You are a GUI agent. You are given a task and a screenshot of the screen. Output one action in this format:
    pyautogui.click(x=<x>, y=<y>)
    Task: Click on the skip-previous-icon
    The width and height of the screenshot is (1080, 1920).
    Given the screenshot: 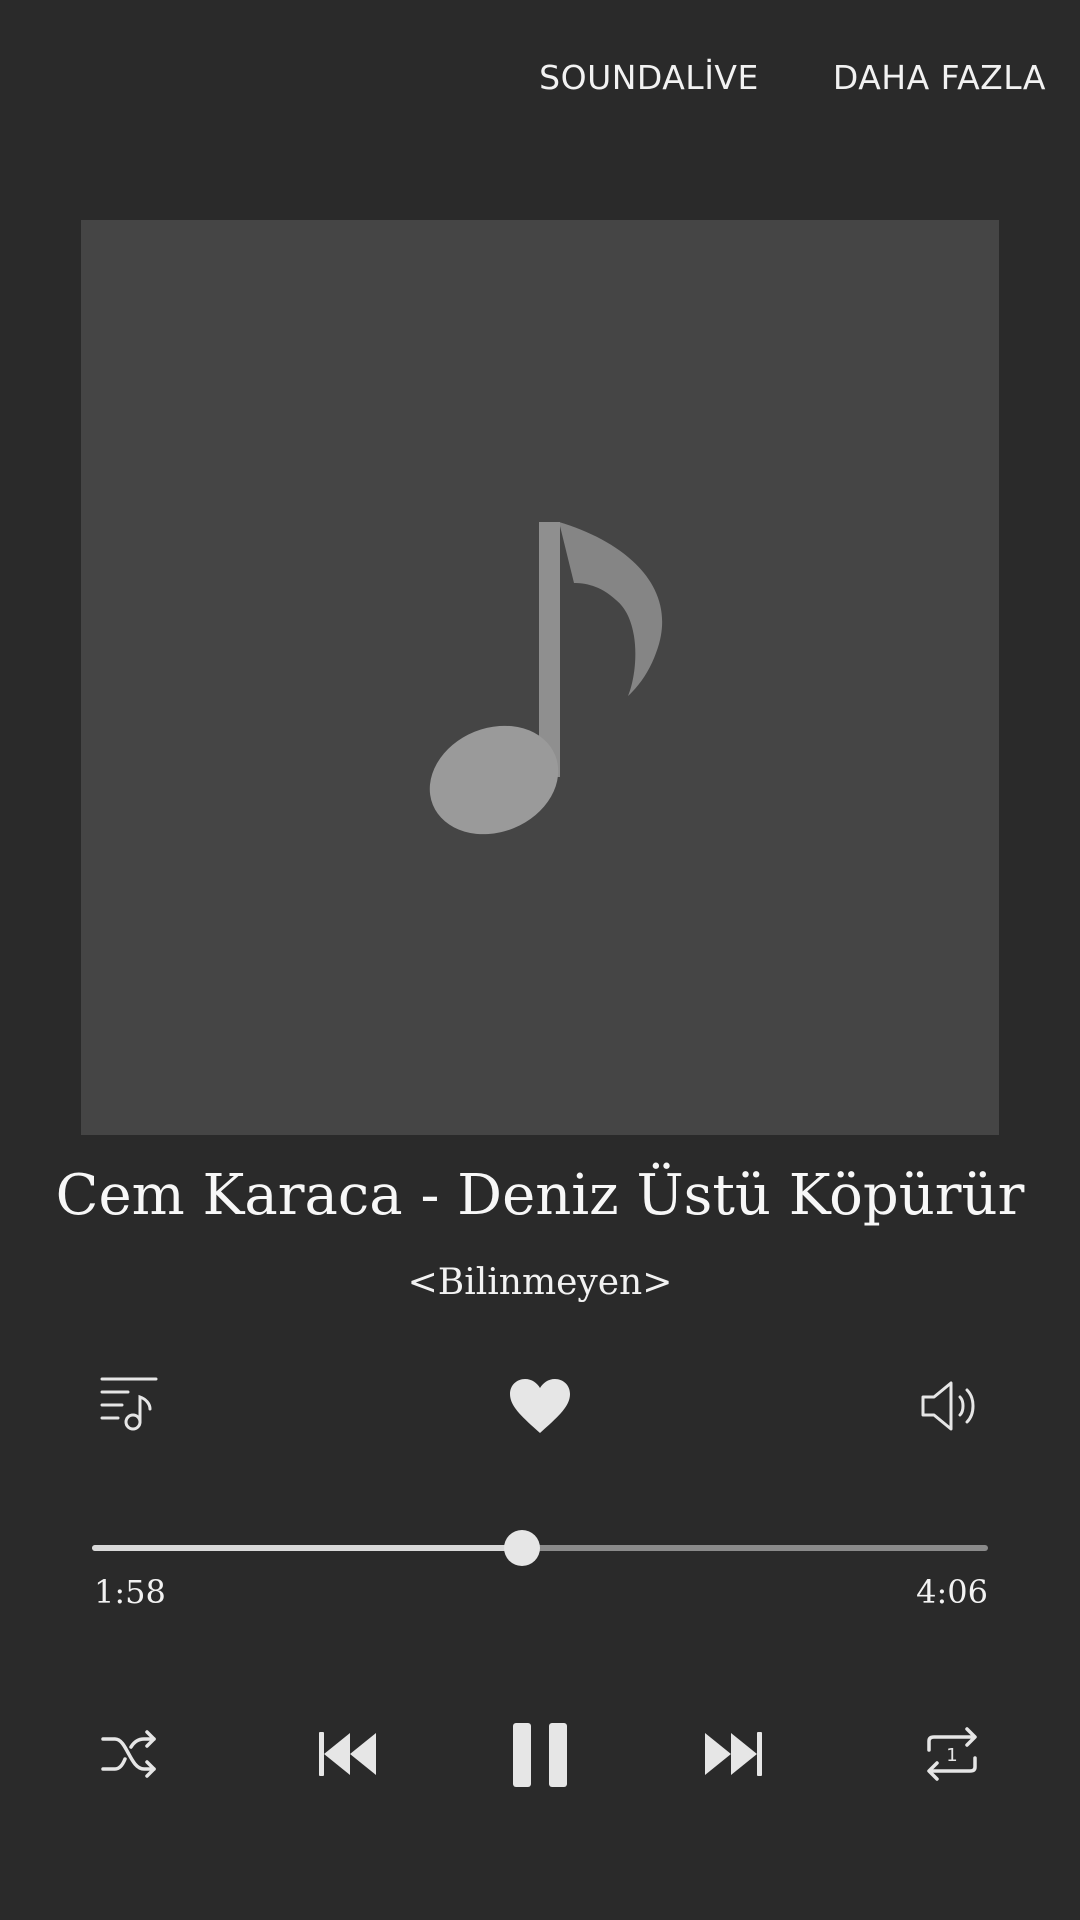 What is the action you would take?
    pyautogui.click(x=347, y=1754)
    